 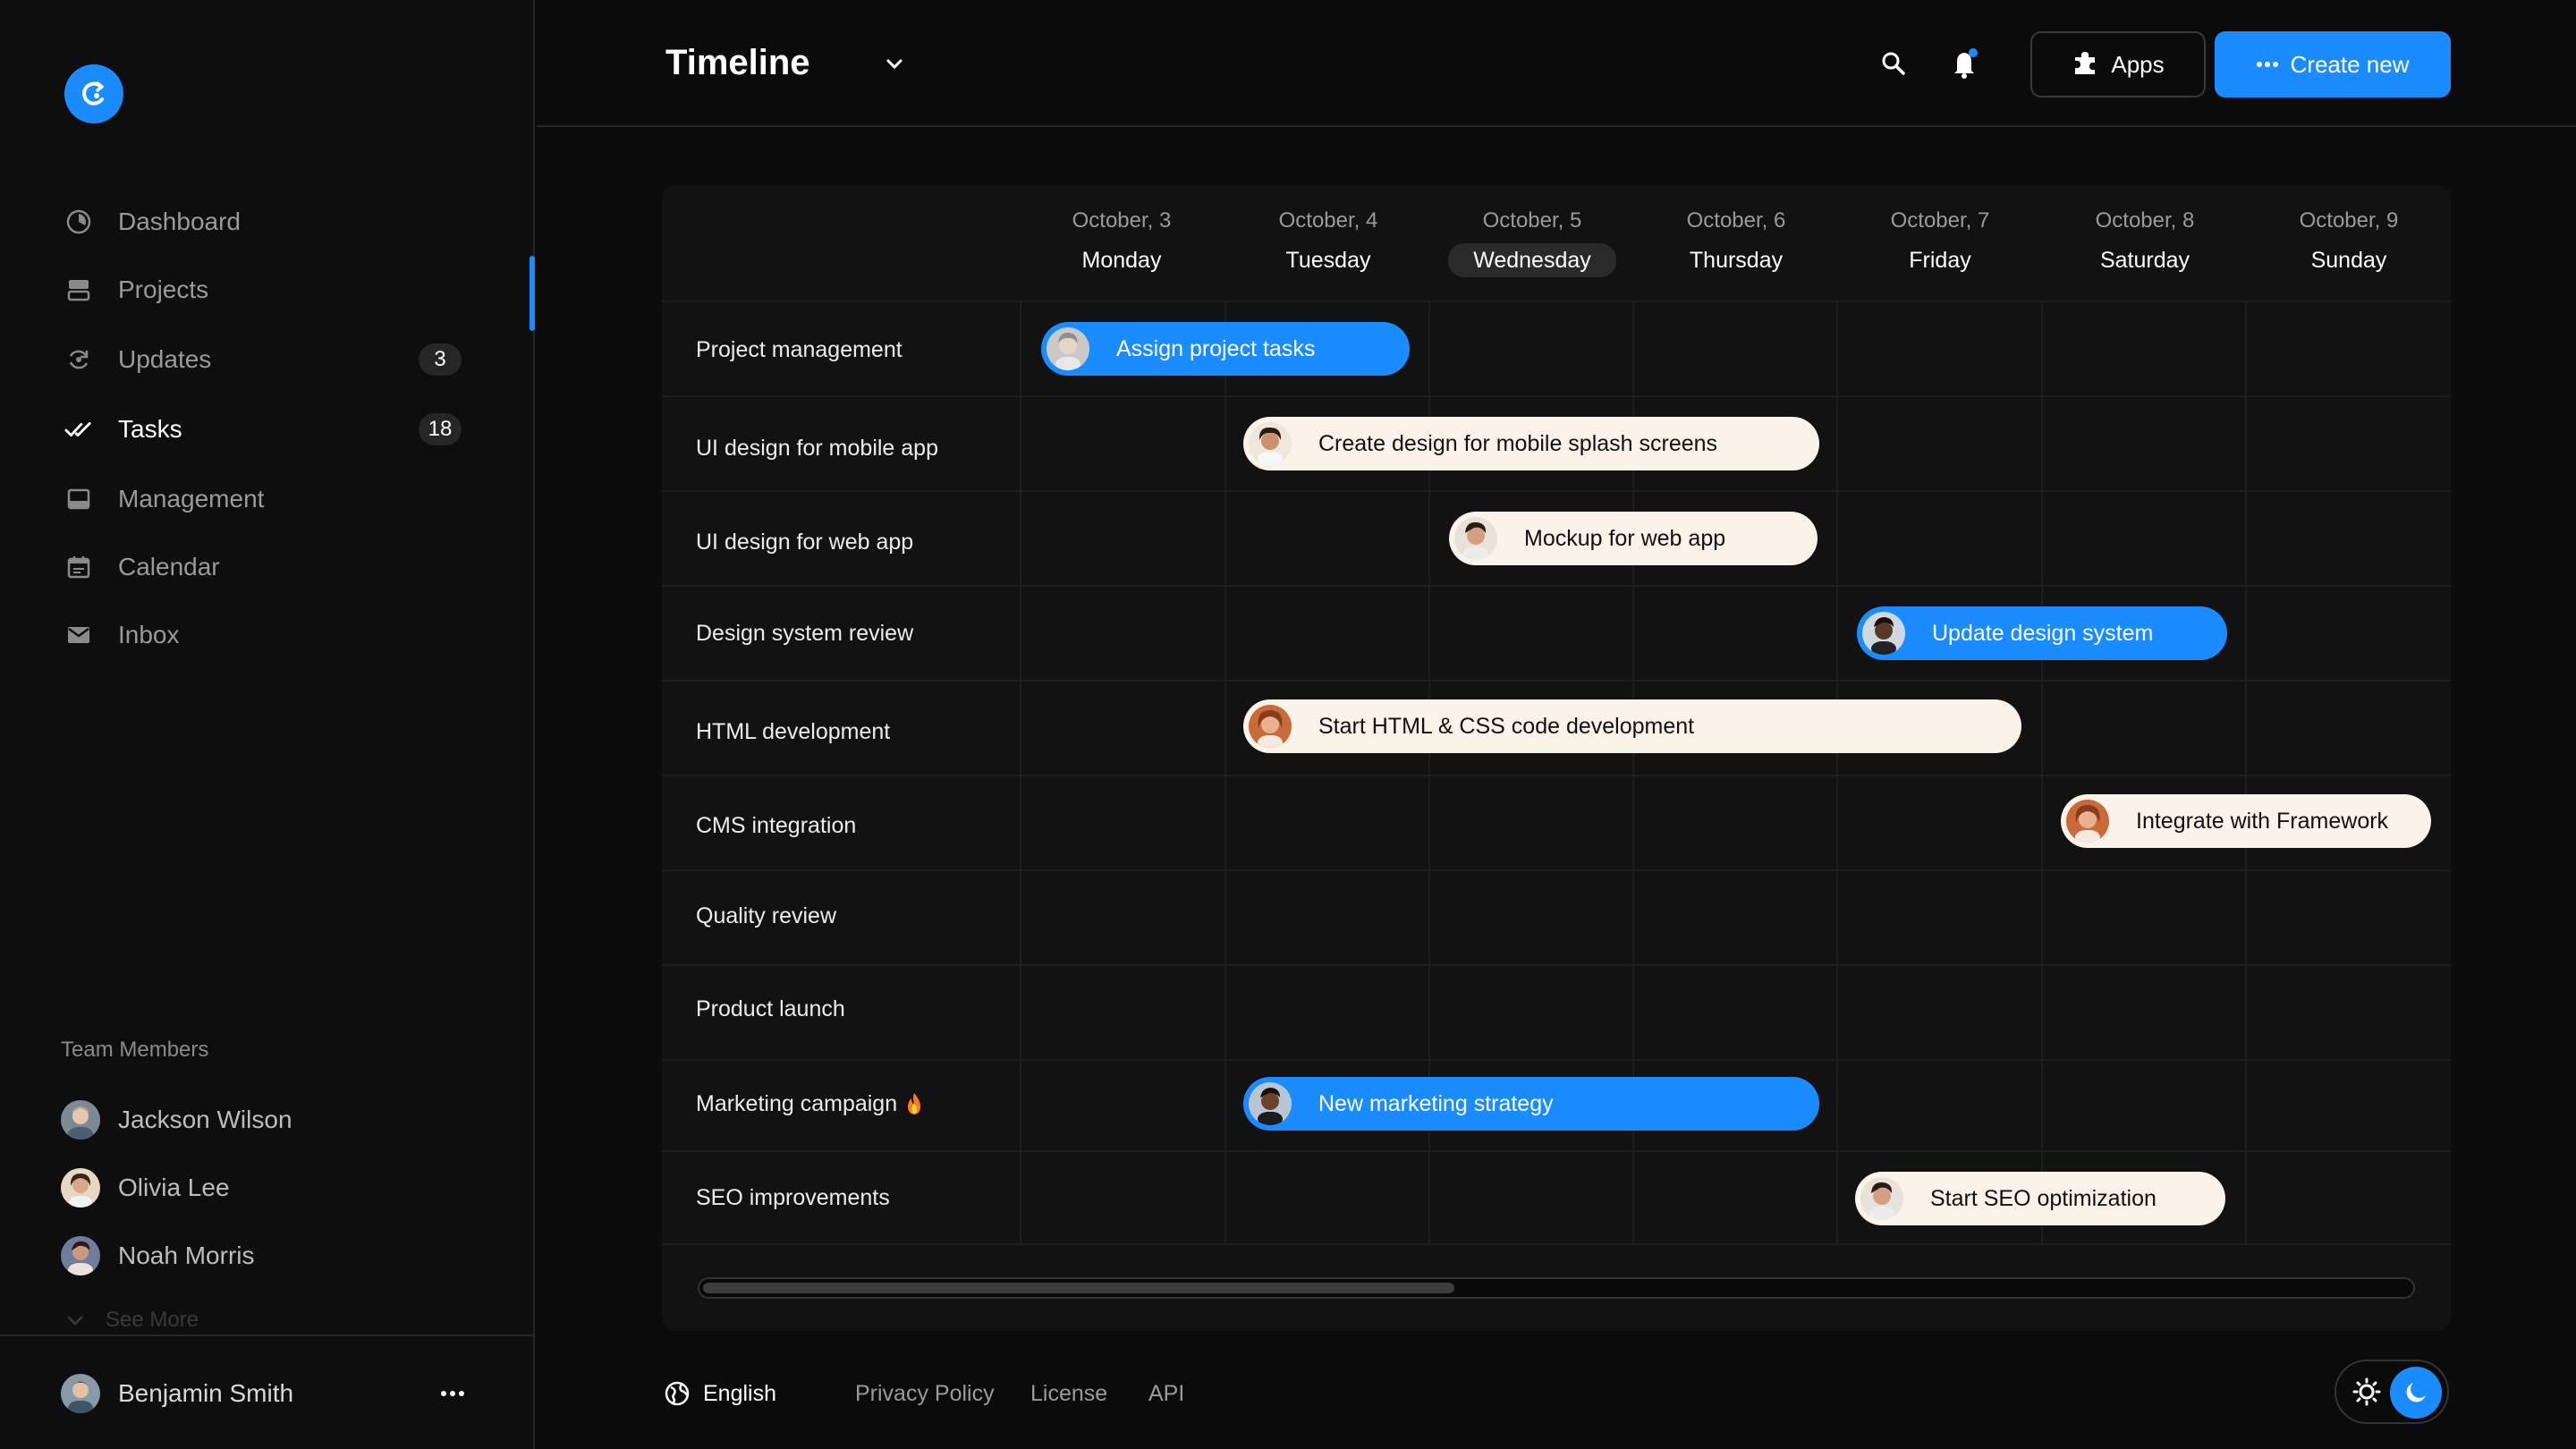 I want to click on task-title: Create design for mobile splash screens, so click(x=1518, y=443).